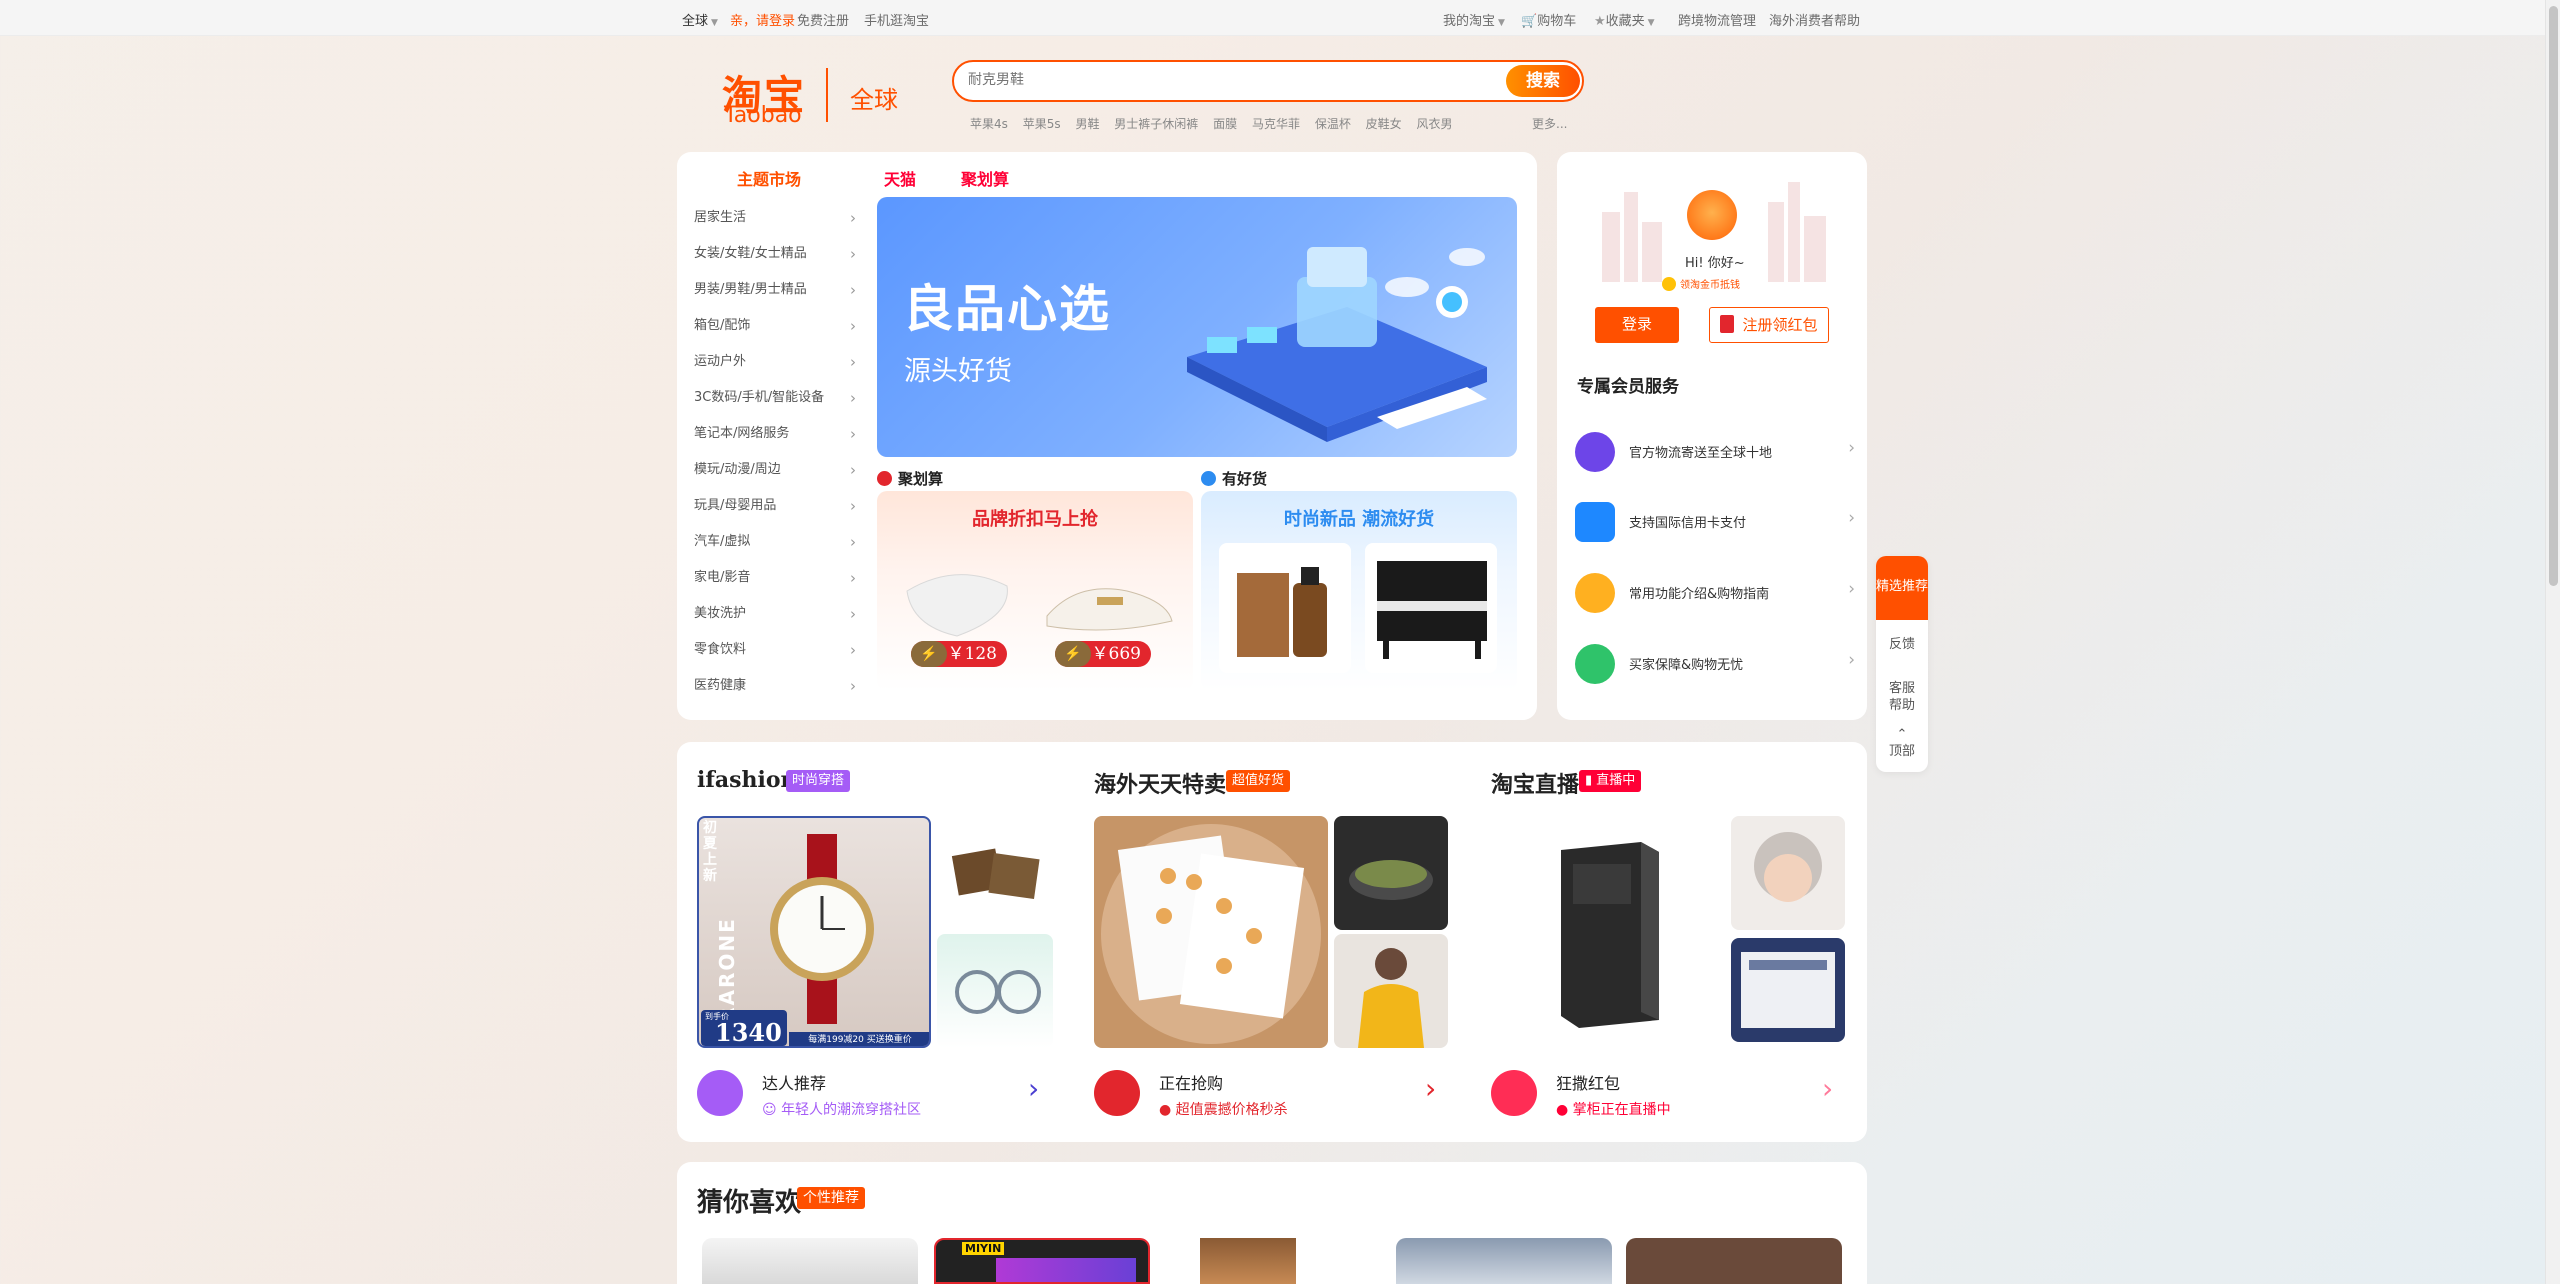 The image size is (2560, 1284). Describe the element at coordinates (1902, 588) in the screenshot. I see `recommend-button: 精选推荐` at that location.